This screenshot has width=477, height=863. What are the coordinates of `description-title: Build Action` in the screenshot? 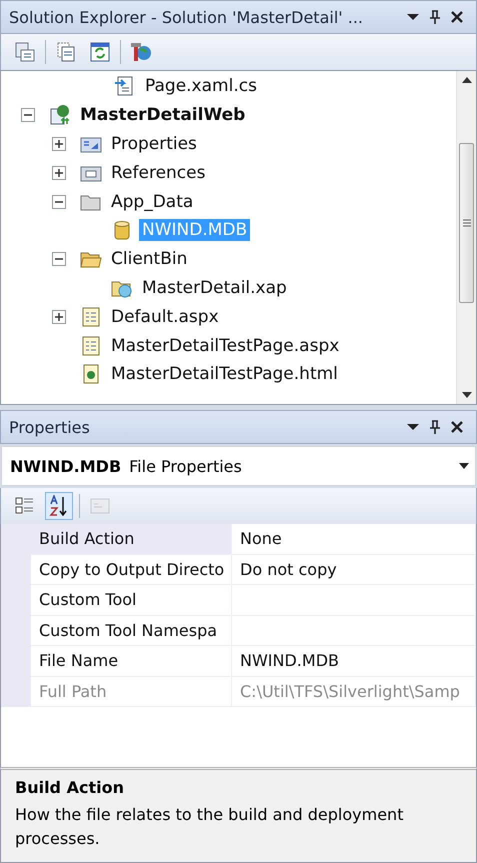 It's located at (70, 787).